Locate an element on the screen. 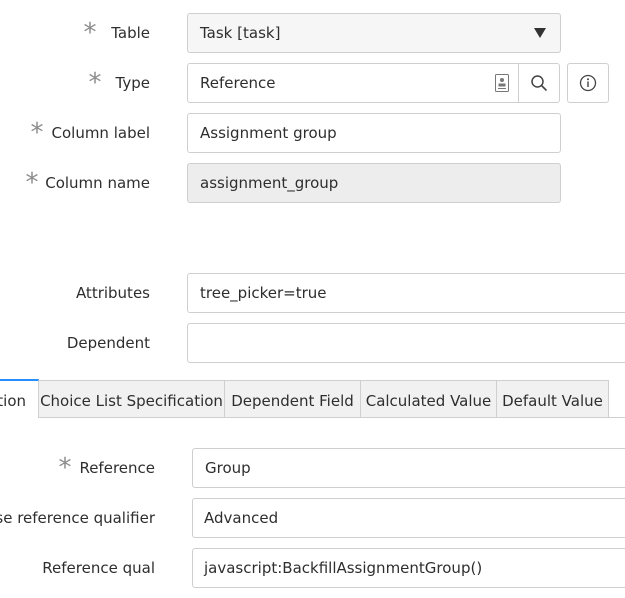 This screenshot has width=625, height=598. tab-label: Choice List Specification is located at coordinates (131, 401).